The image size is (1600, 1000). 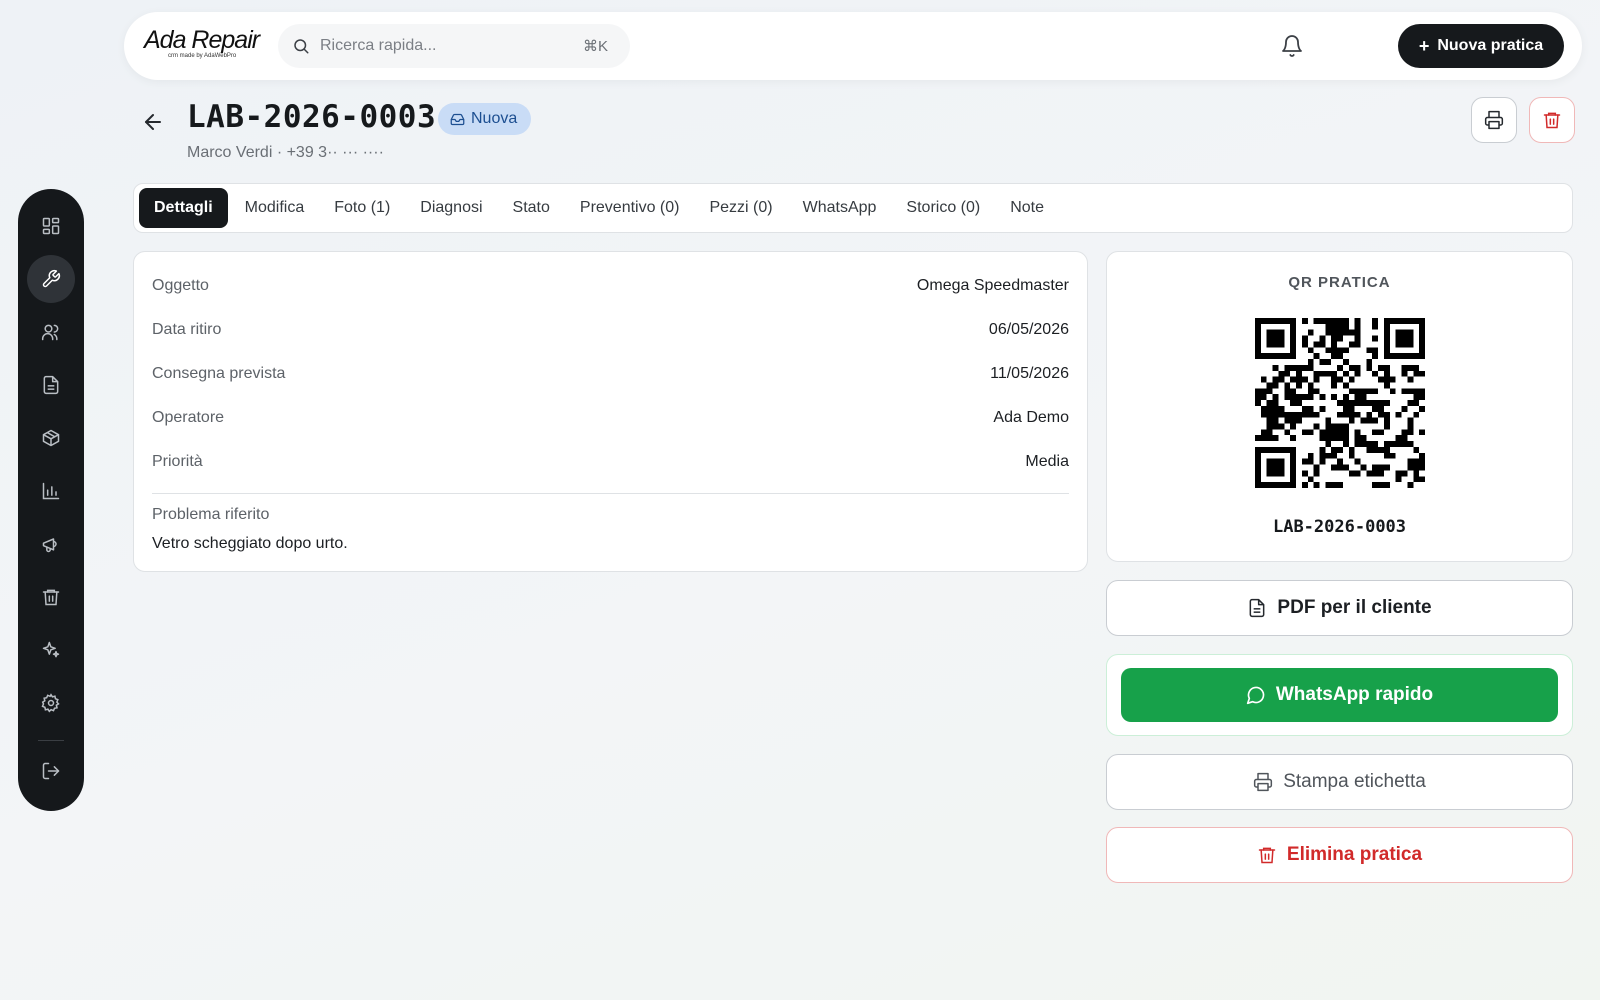 What do you see at coordinates (285, 152) in the screenshot?
I see `customer-info: Marco Verdi · +39 3·· ··· ····` at bounding box center [285, 152].